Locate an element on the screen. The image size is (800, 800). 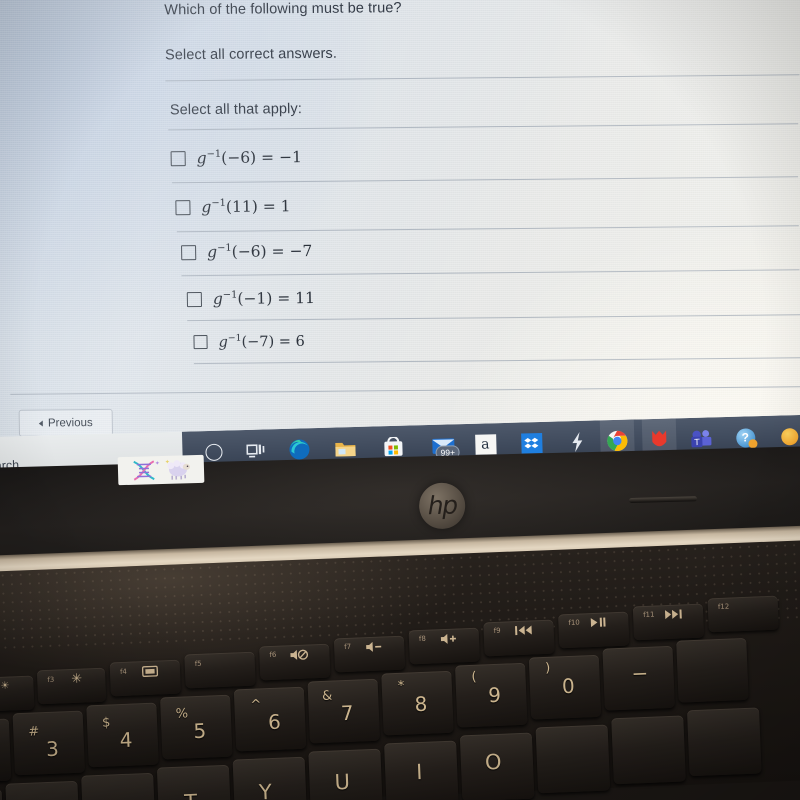
lightning-icon is located at coordinates (577, 442).